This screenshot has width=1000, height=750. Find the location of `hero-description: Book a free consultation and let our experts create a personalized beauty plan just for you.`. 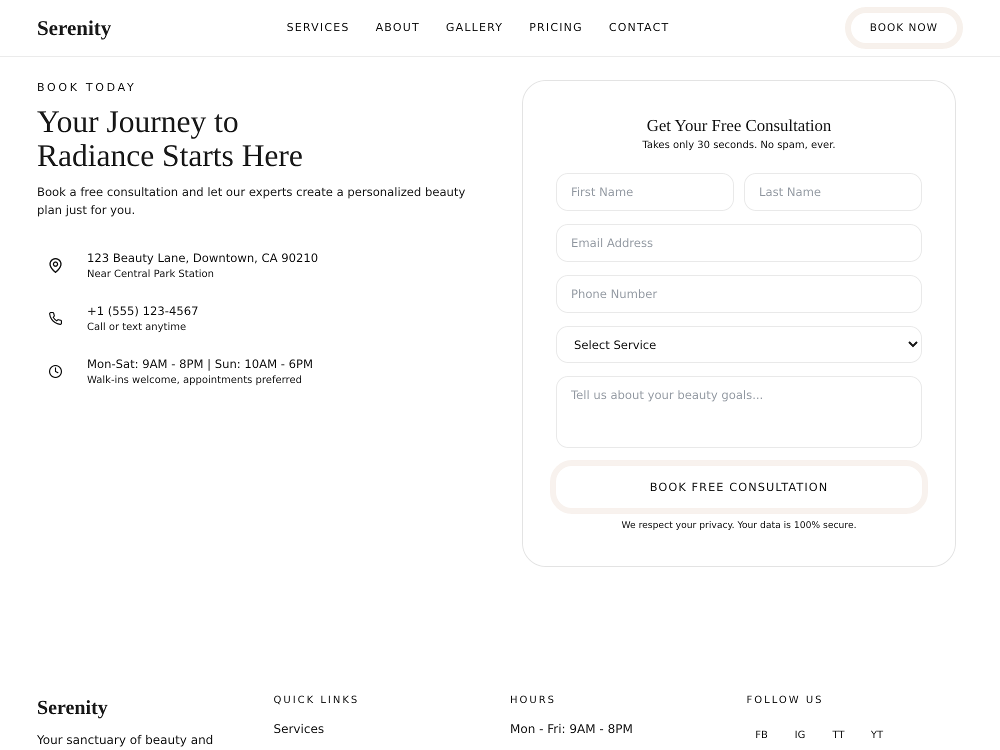

hero-description: Book a free consultation and let our experts create a personalized beauty plan just for you. is located at coordinates (251, 201).